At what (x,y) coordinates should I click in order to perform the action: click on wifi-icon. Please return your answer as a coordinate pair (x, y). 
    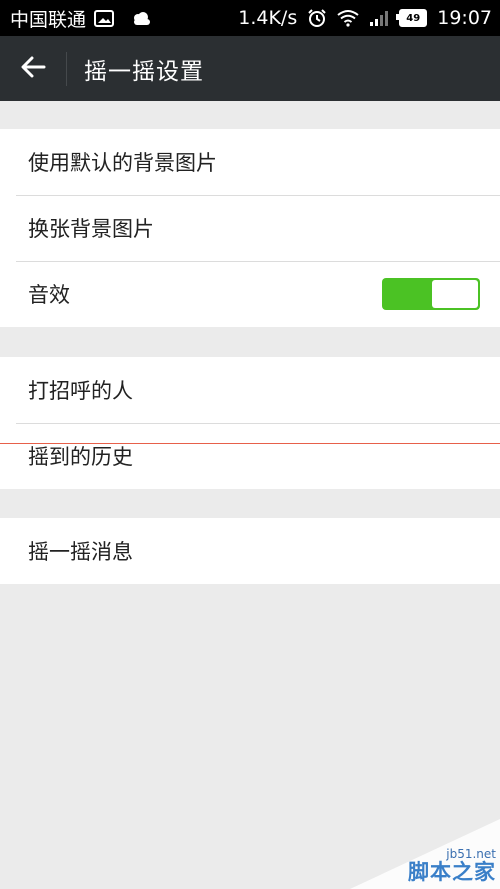
    Looking at the image, I should click on (348, 18).